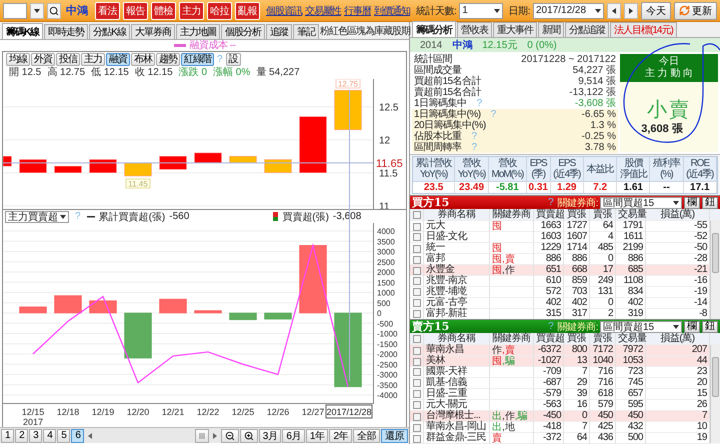 The height and width of the screenshot is (444, 720). I want to click on page-button: 5, so click(63, 435).